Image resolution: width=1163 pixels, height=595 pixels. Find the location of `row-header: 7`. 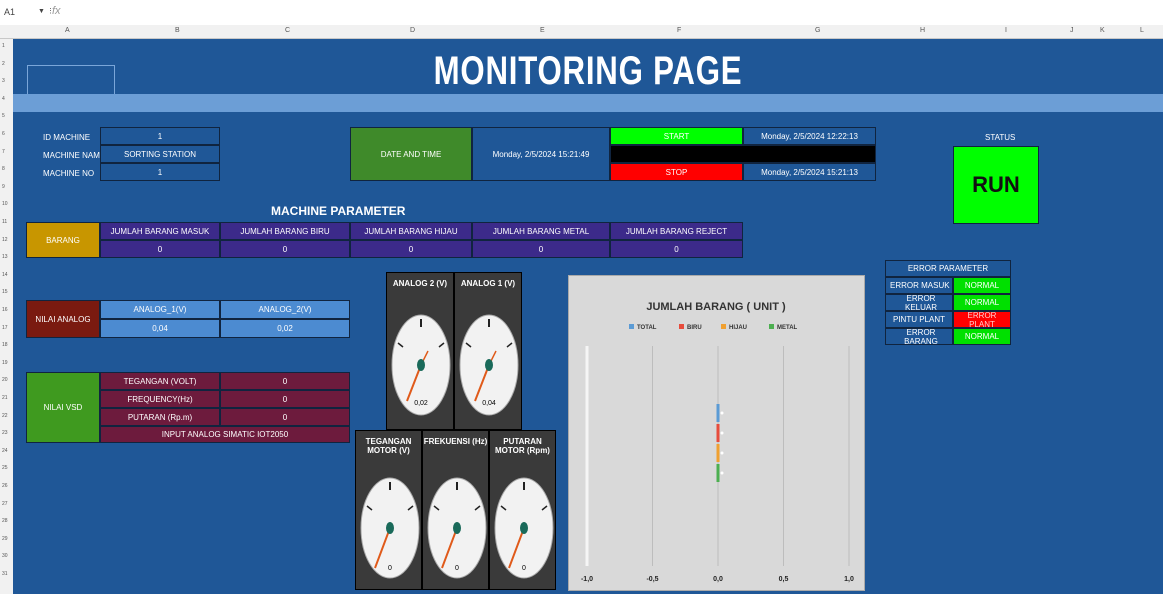

row-header: 7 is located at coordinates (3, 152).